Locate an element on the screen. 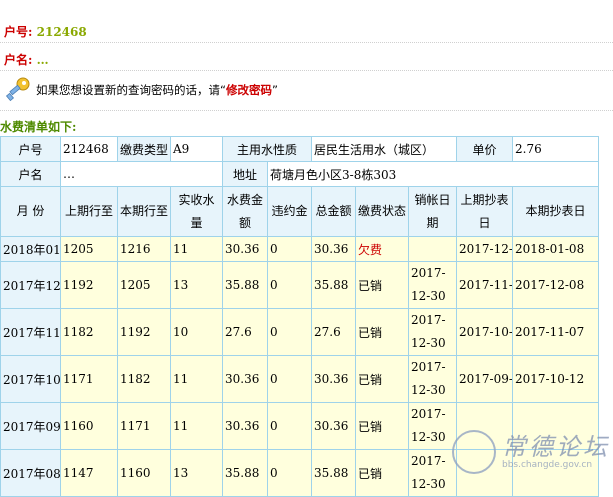  account-number-line: 户号: 212468 is located at coordinates (43, 32).